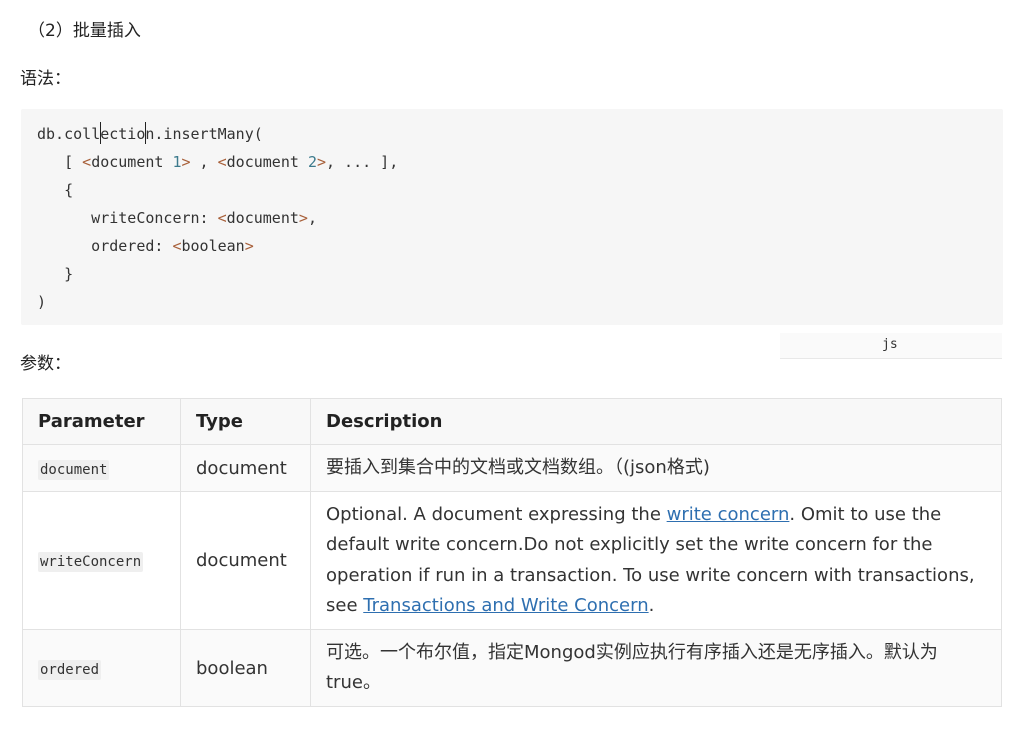  I want to click on param-cell: writeConcern, so click(101, 560).